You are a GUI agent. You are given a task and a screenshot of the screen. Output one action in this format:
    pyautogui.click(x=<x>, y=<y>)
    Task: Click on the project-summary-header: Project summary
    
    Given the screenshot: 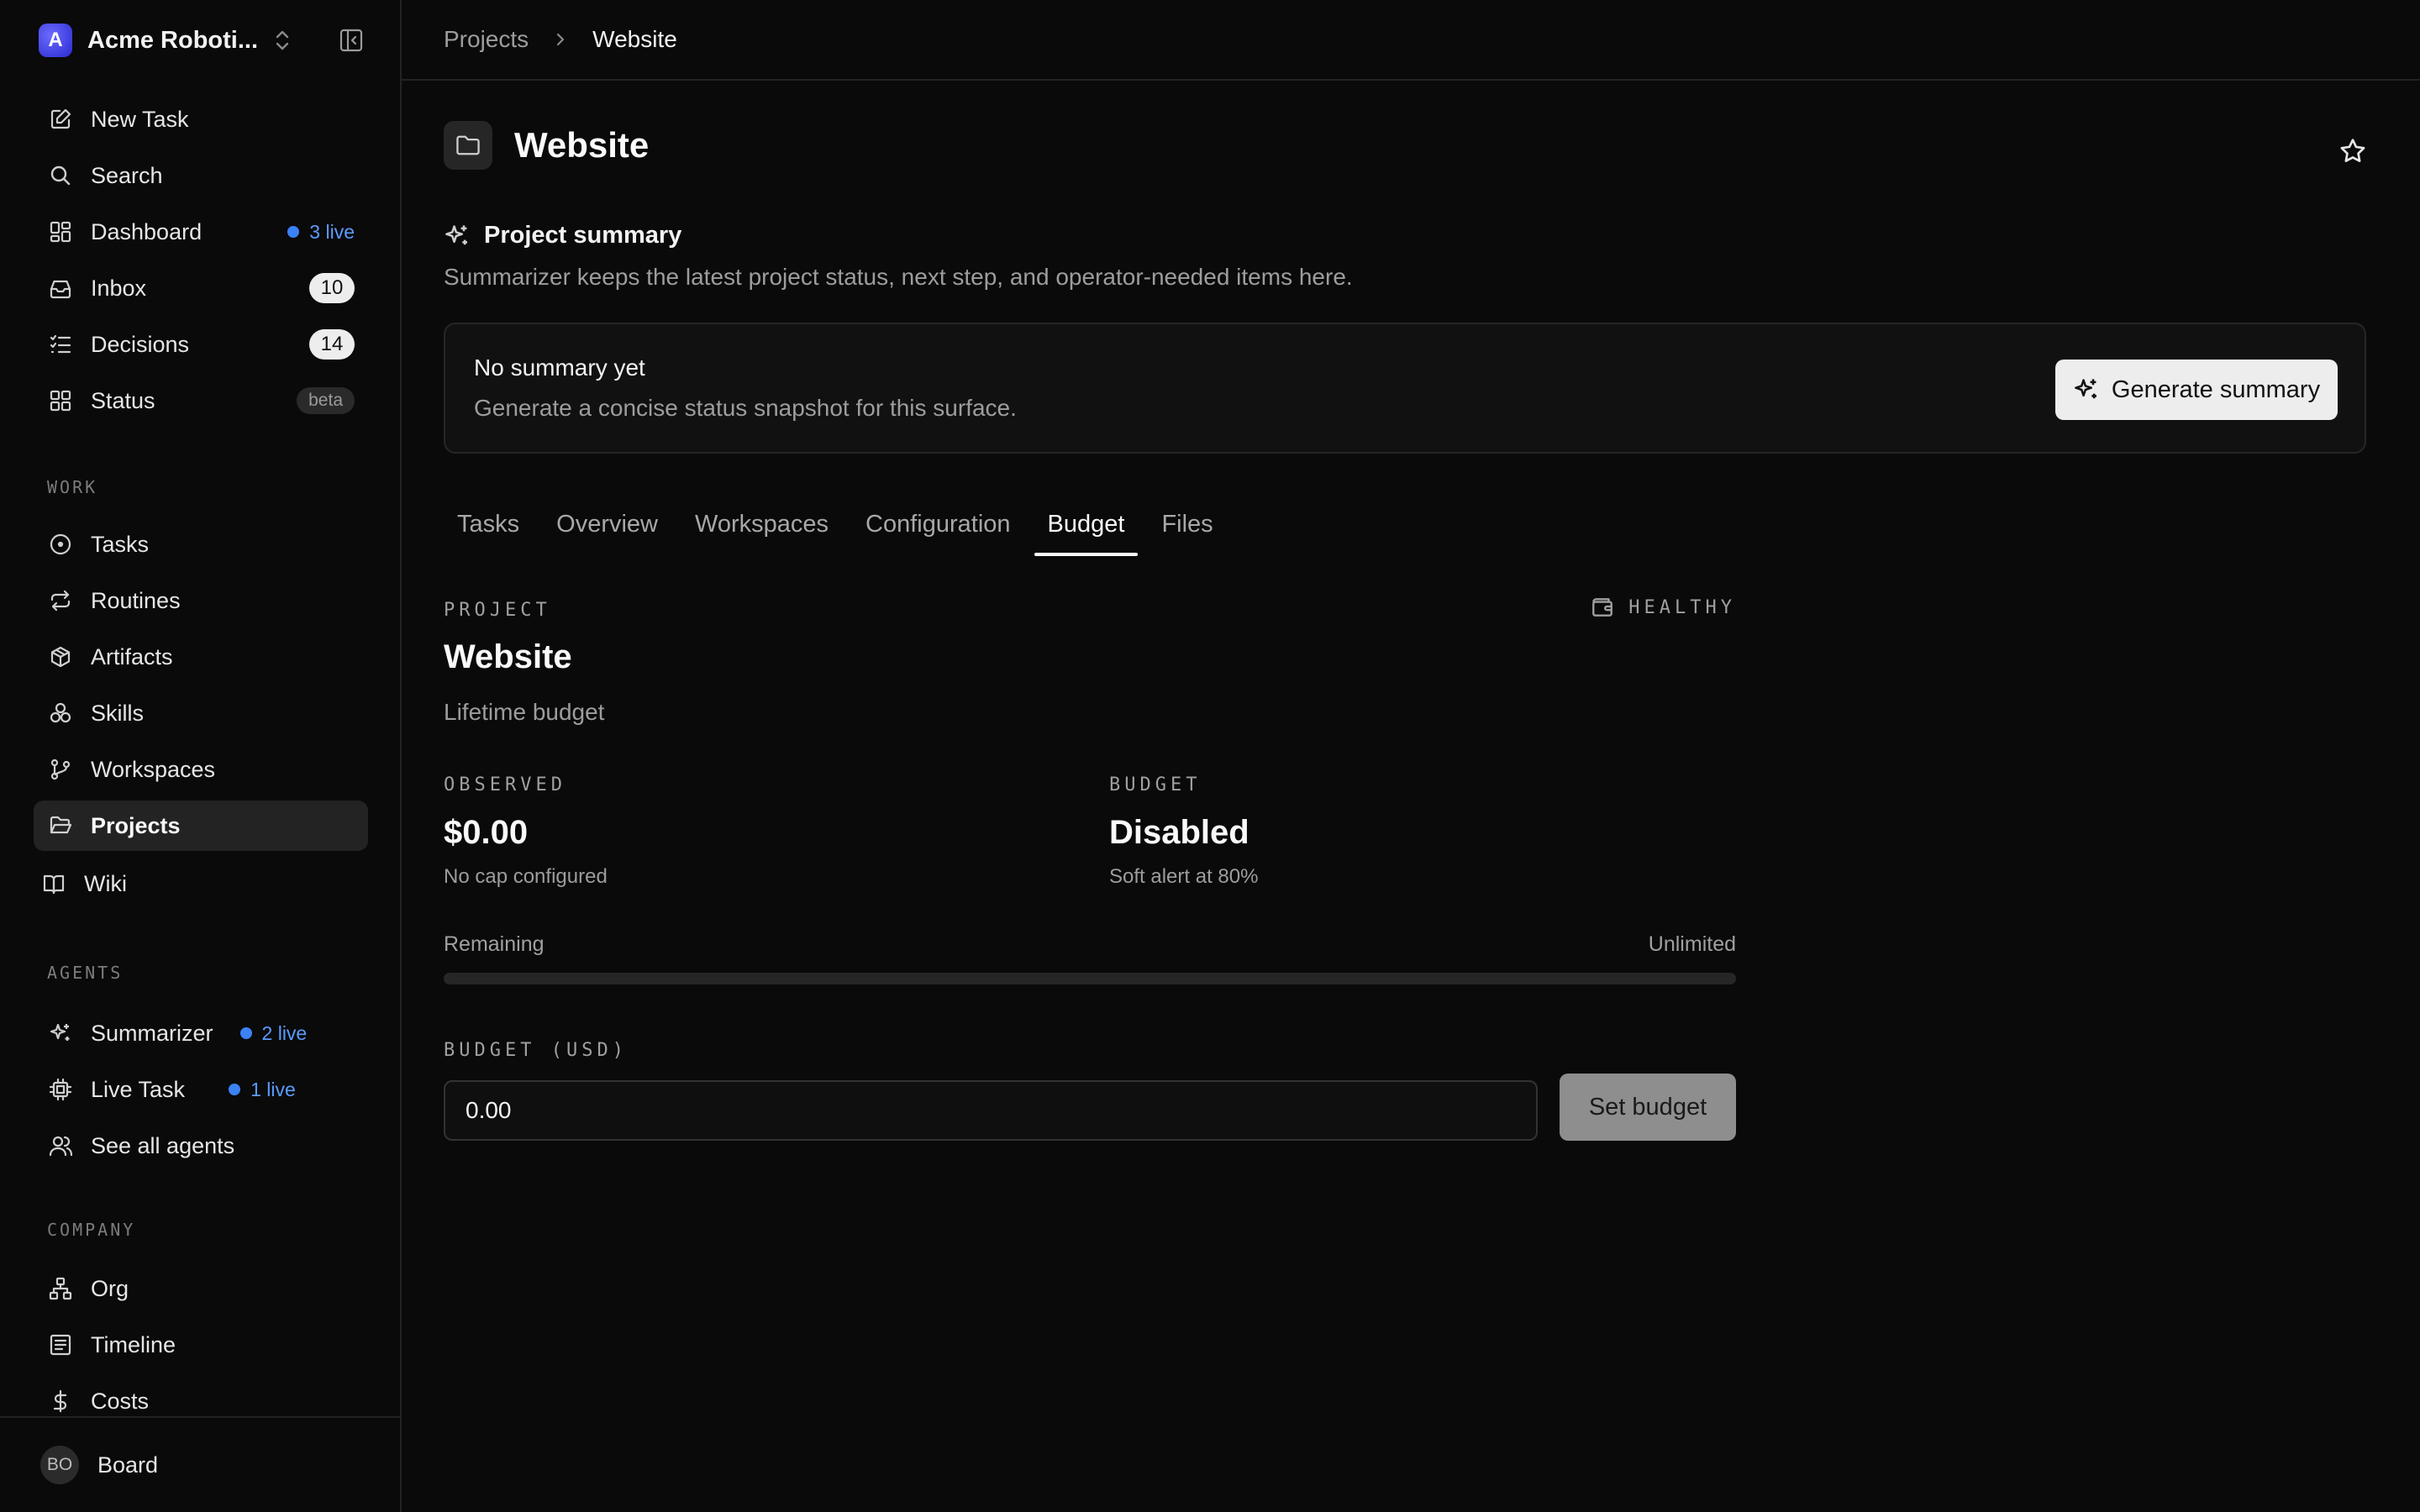 What is the action you would take?
    pyautogui.click(x=562, y=235)
    